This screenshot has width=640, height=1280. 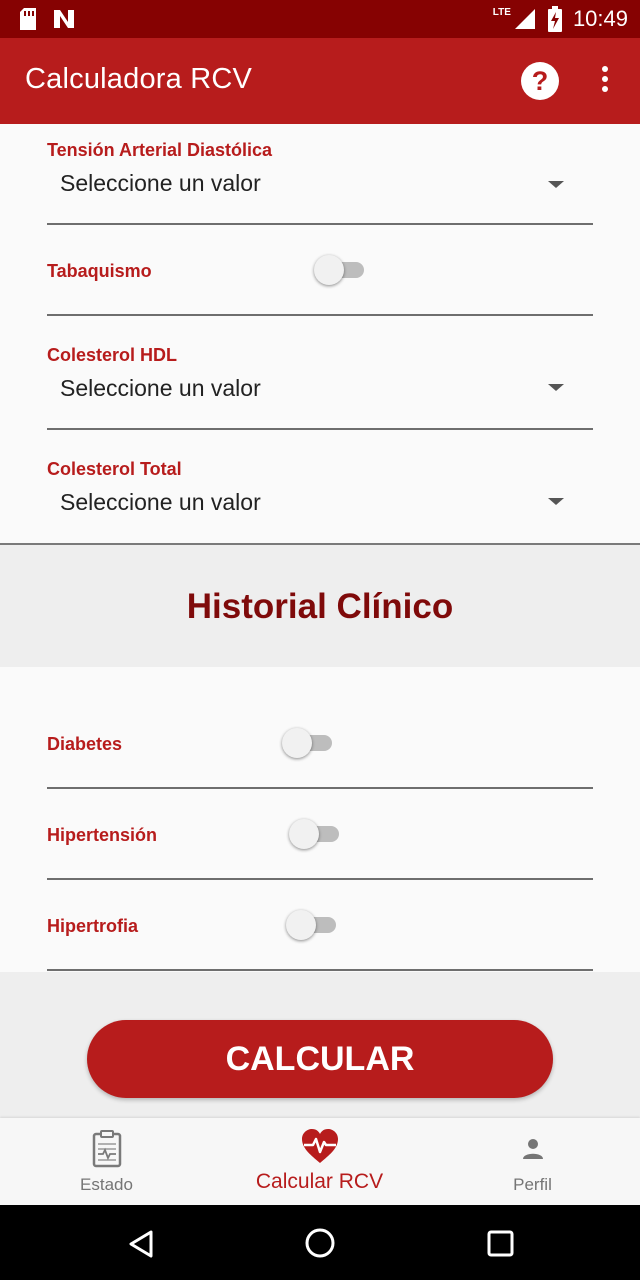 What do you see at coordinates (554, 19) in the screenshot?
I see `battery-icon` at bounding box center [554, 19].